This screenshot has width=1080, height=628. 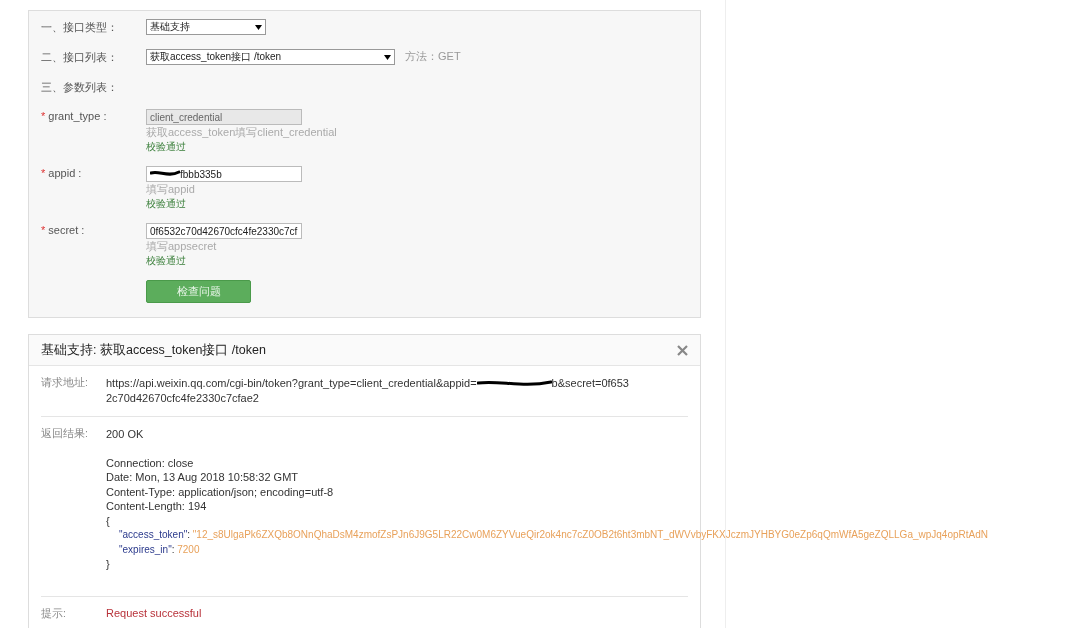 I want to click on header-line: Content-Length: 194, so click(x=157, y=506).